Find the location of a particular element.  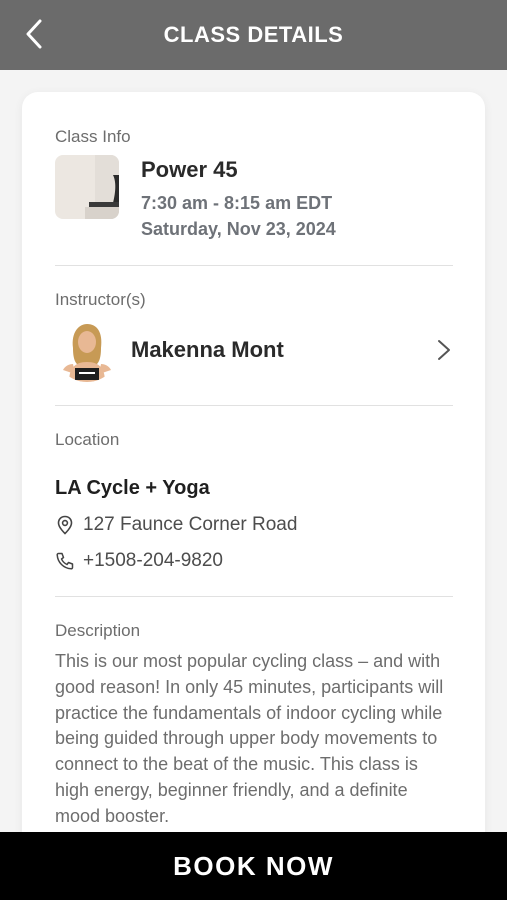

chevron-right-icon is located at coordinates (444, 350).